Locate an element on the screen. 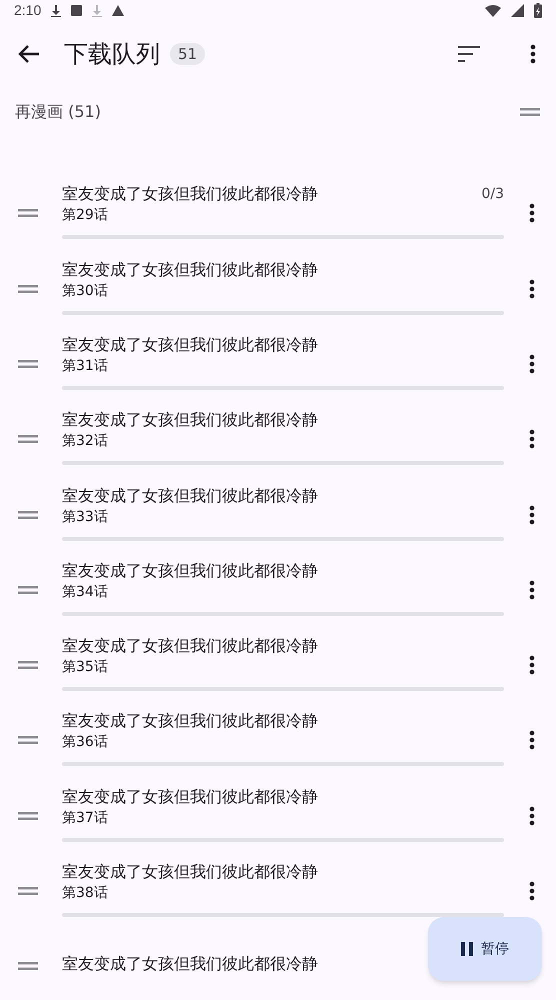 This screenshot has width=556, height=1000. chapter-label: 第36话 is located at coordinates (85, 742).